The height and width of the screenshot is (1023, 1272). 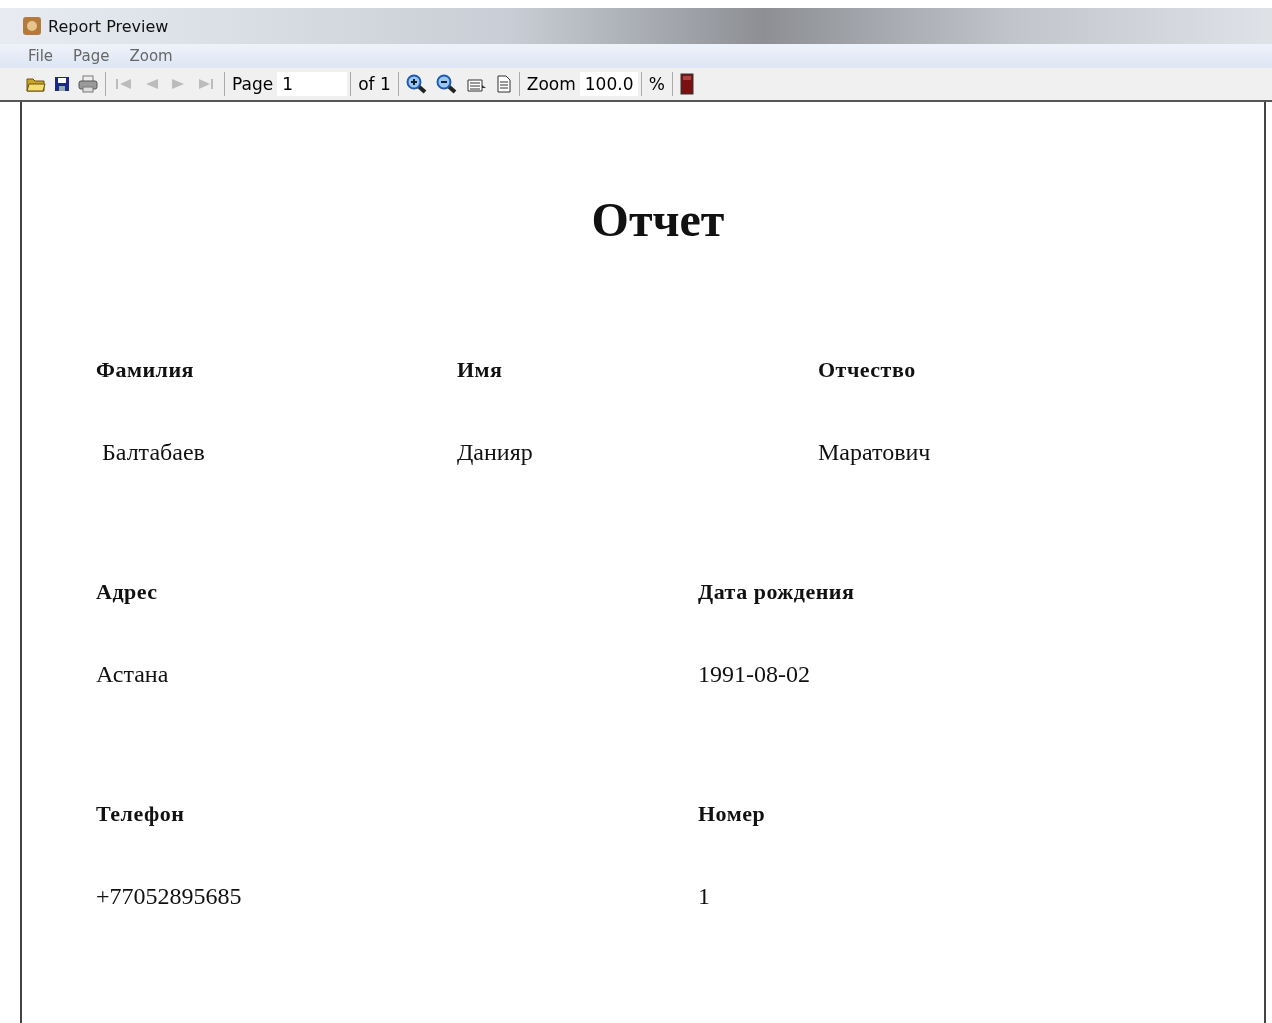 I want to click on zoom-label: Zoom, so click(x=551, y=84).